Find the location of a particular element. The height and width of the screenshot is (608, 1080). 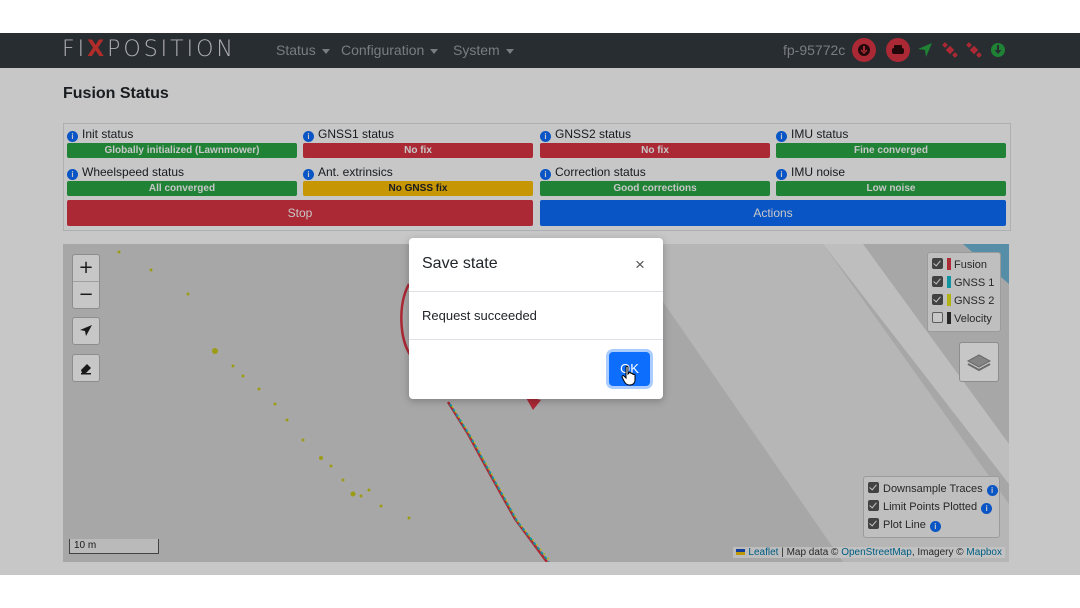

hand-cursor-icon is located at coordinates (628, 375).